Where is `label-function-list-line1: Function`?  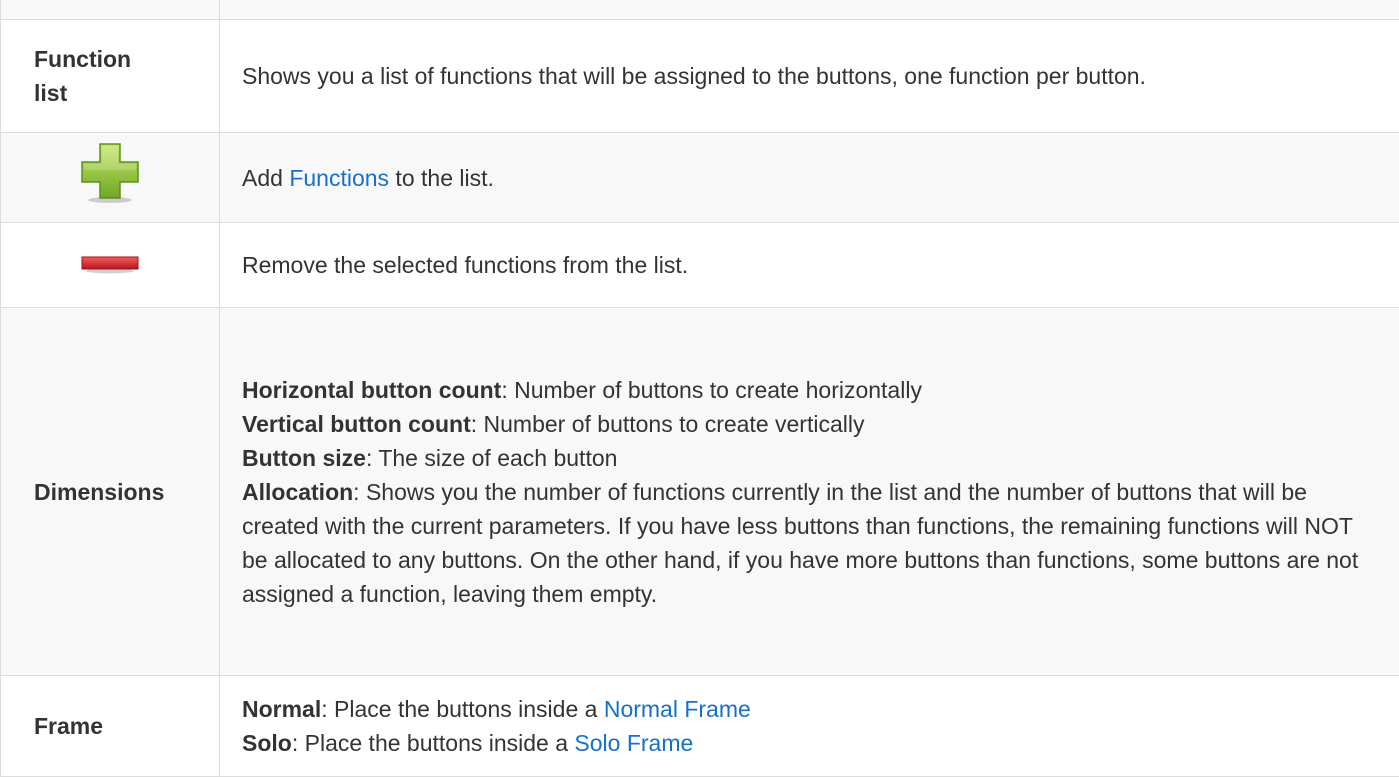 label-function-list-line1: Function is located at coordinates (120, 59).